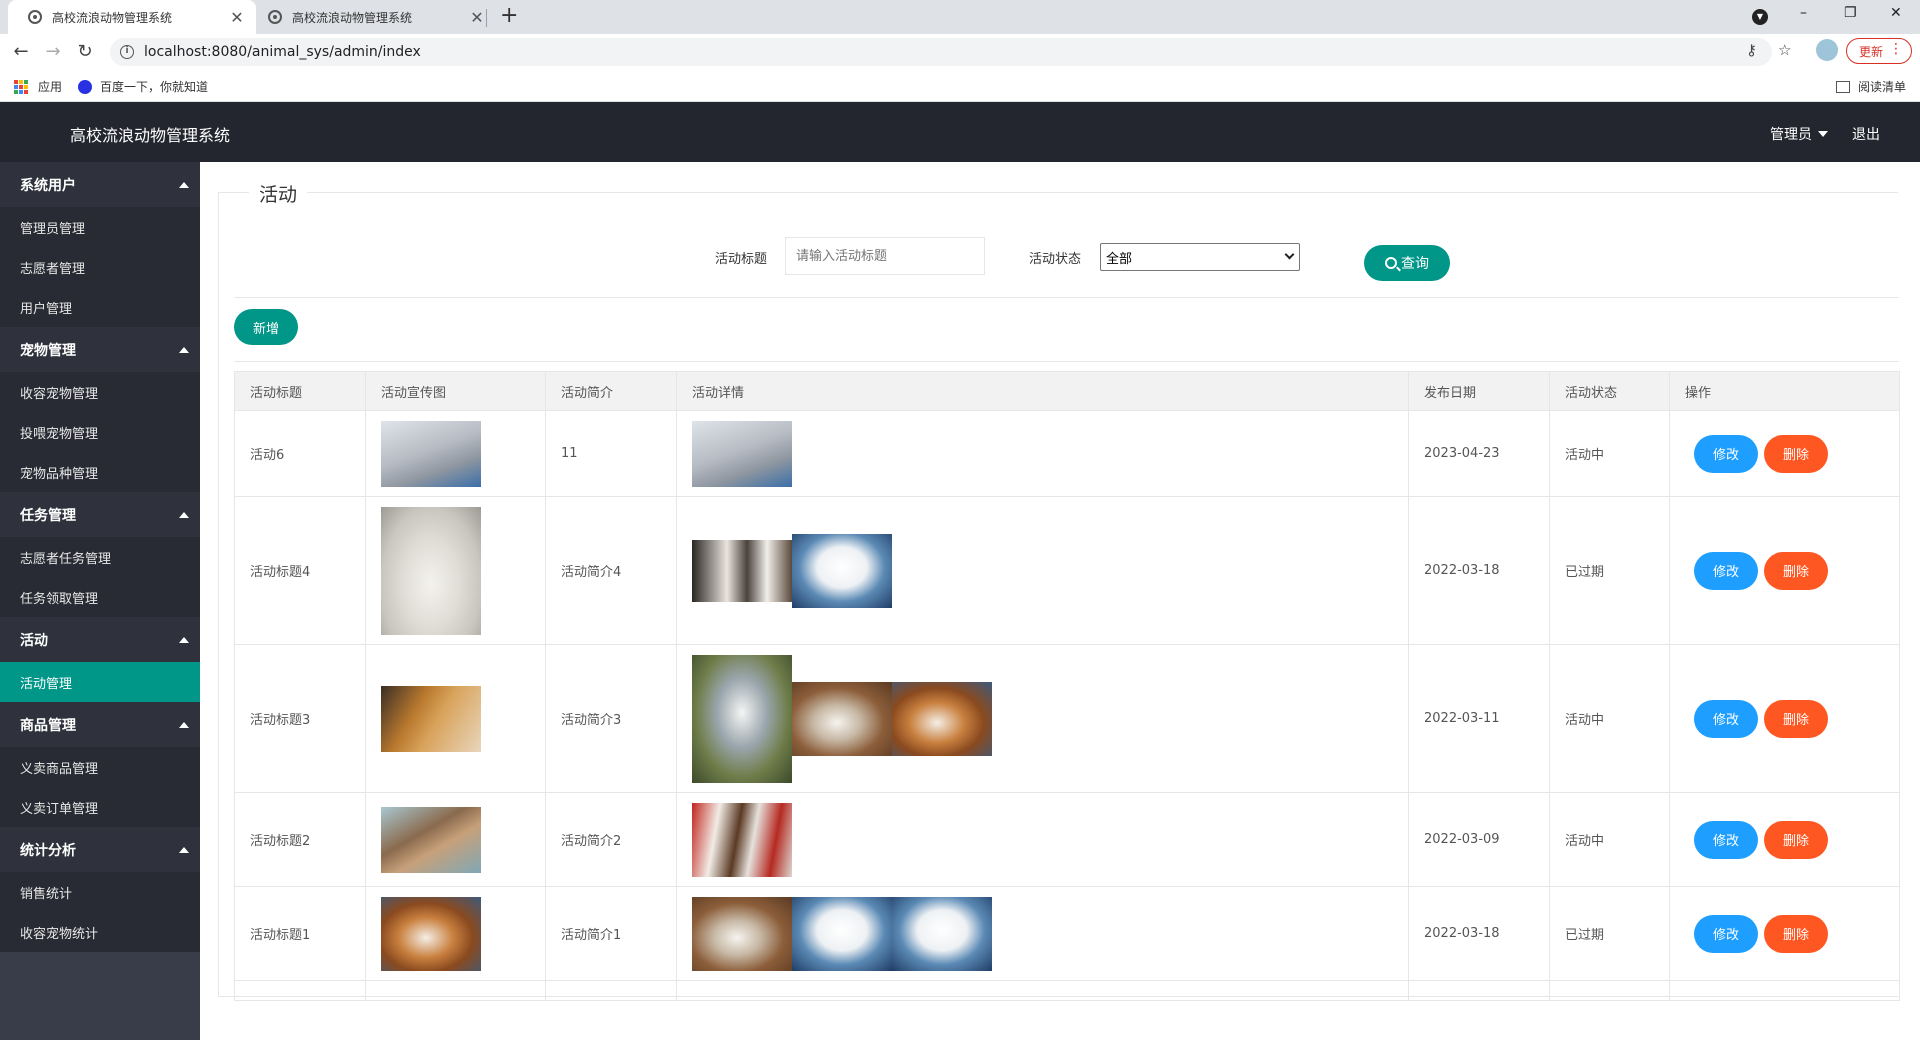  I want to click on sidebar-item-sales-stats: 销售统计, so click(100, 892).